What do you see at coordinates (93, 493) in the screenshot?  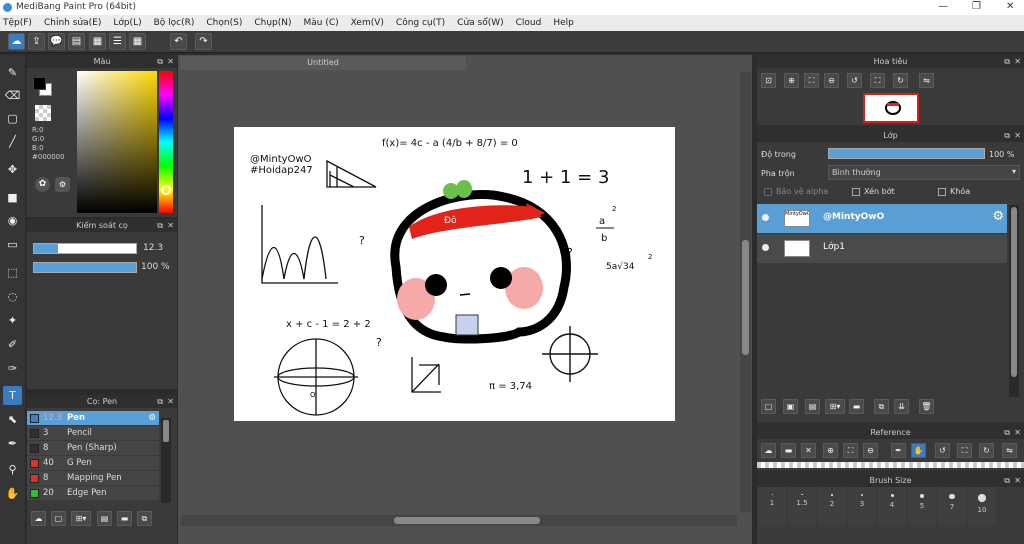 I see `brush-item: 20 Edge Pen` at bounding box center [93, 493].